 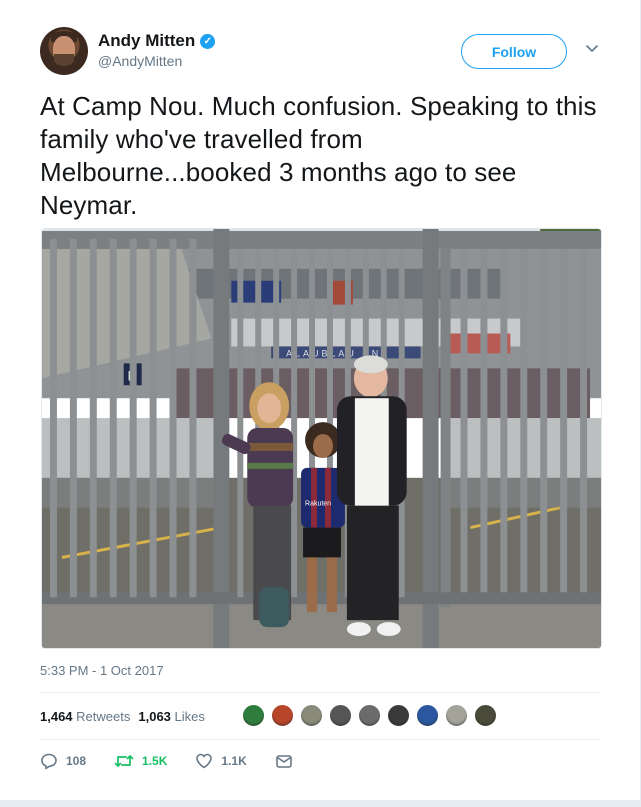 What do you see at coordinates (140, 61) in the screenshot?
I see `author-handle: @AndyMitten` at bounding box center [140, 61].